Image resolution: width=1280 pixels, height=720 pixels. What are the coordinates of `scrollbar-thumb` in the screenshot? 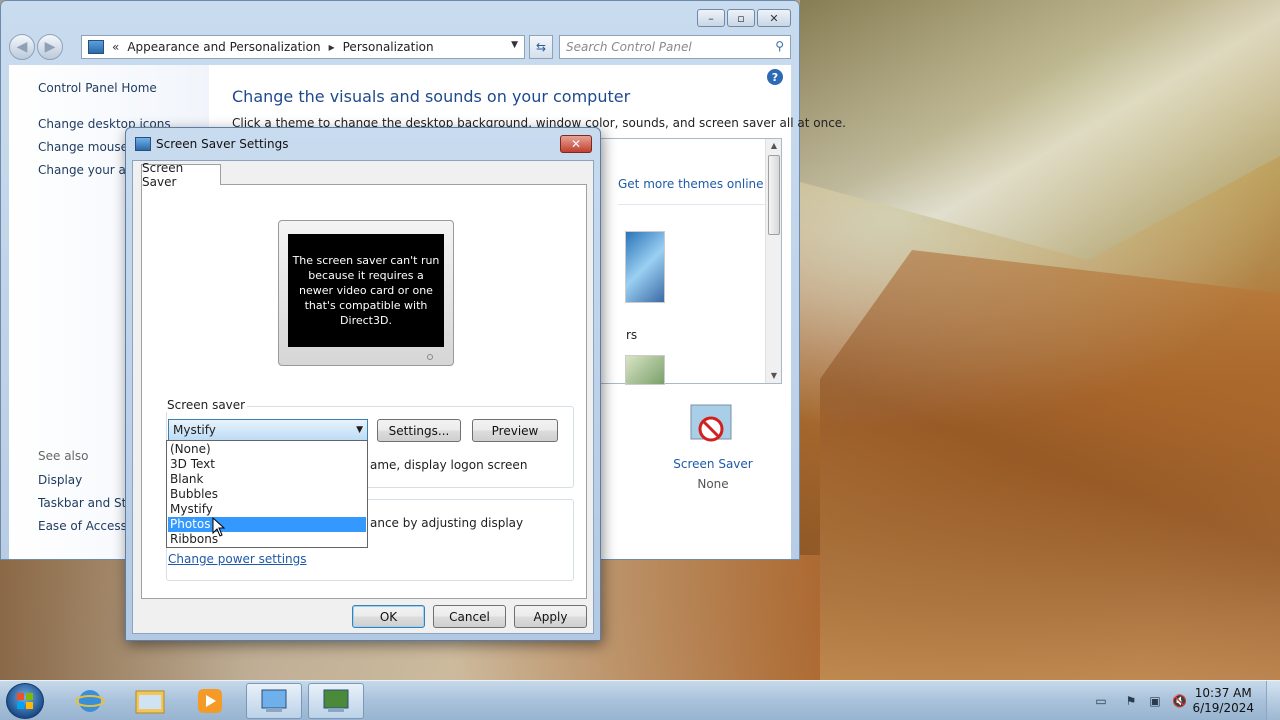 It's located at (774, 195).